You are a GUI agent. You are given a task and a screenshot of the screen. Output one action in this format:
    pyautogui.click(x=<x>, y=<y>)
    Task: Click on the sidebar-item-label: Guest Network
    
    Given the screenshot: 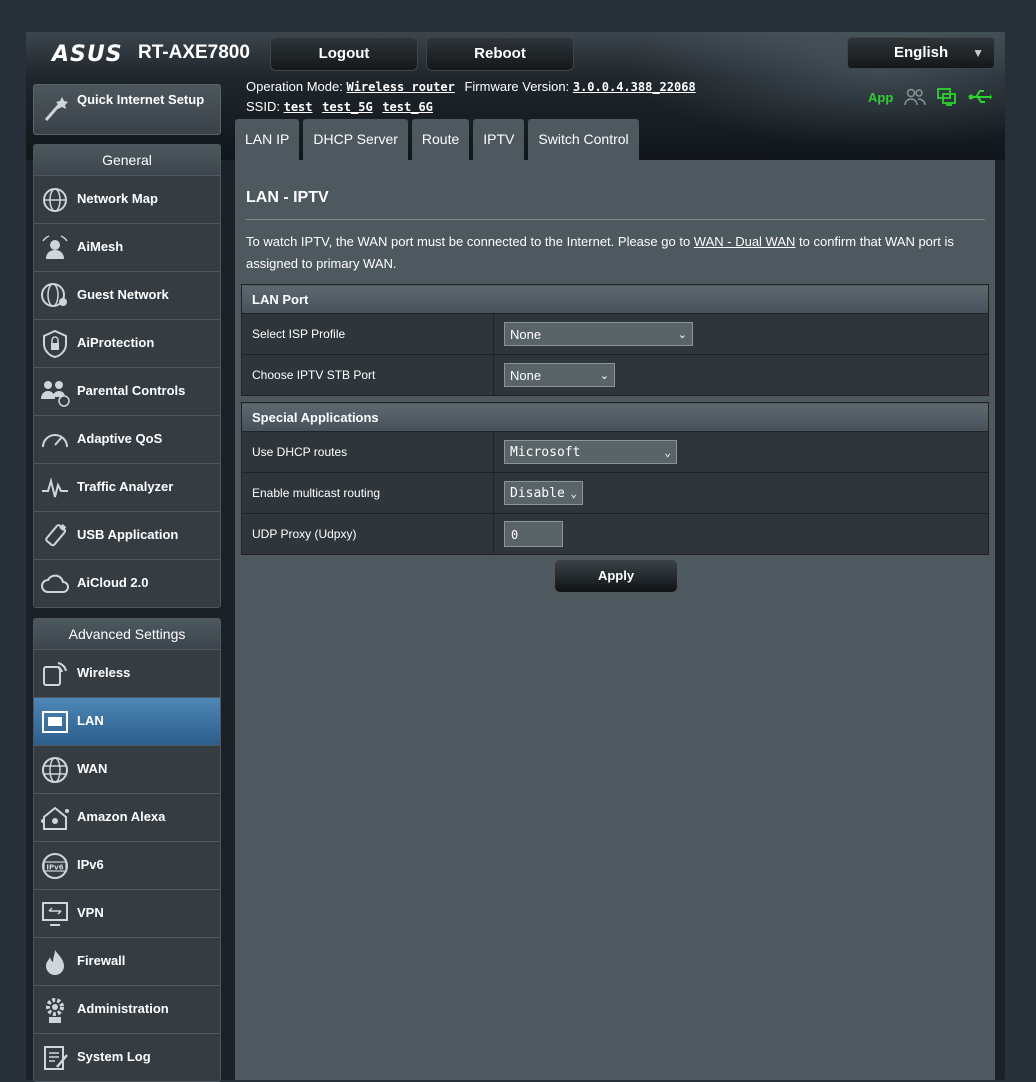 What is the action you would take?
    pyautogui.click(x=123, y=294)
    